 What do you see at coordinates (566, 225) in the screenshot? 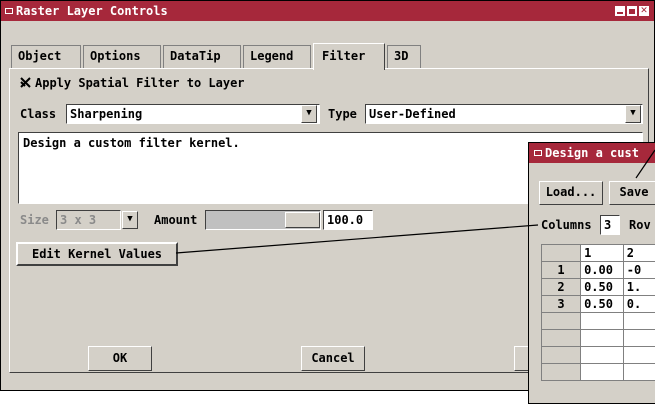
I see `columns-label: Columns` at bounding box center [566, 225].